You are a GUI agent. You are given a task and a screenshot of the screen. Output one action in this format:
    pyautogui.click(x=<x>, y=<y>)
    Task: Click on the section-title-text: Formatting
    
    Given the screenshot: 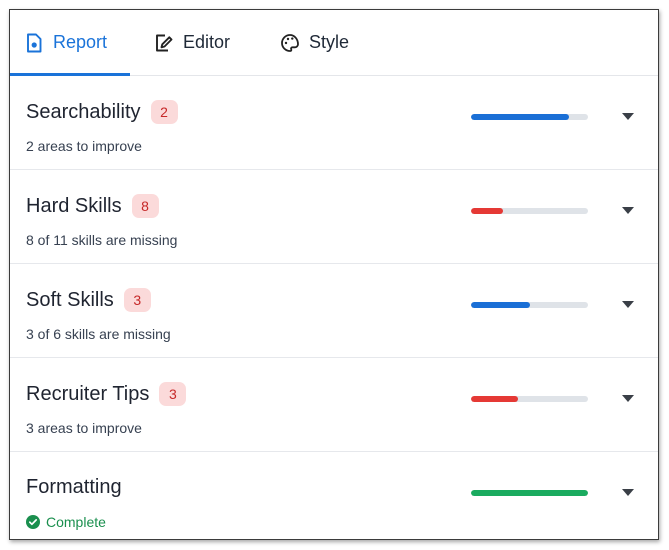 What is the action you would take?
    pyautogui.click(x=74, y=487)
    